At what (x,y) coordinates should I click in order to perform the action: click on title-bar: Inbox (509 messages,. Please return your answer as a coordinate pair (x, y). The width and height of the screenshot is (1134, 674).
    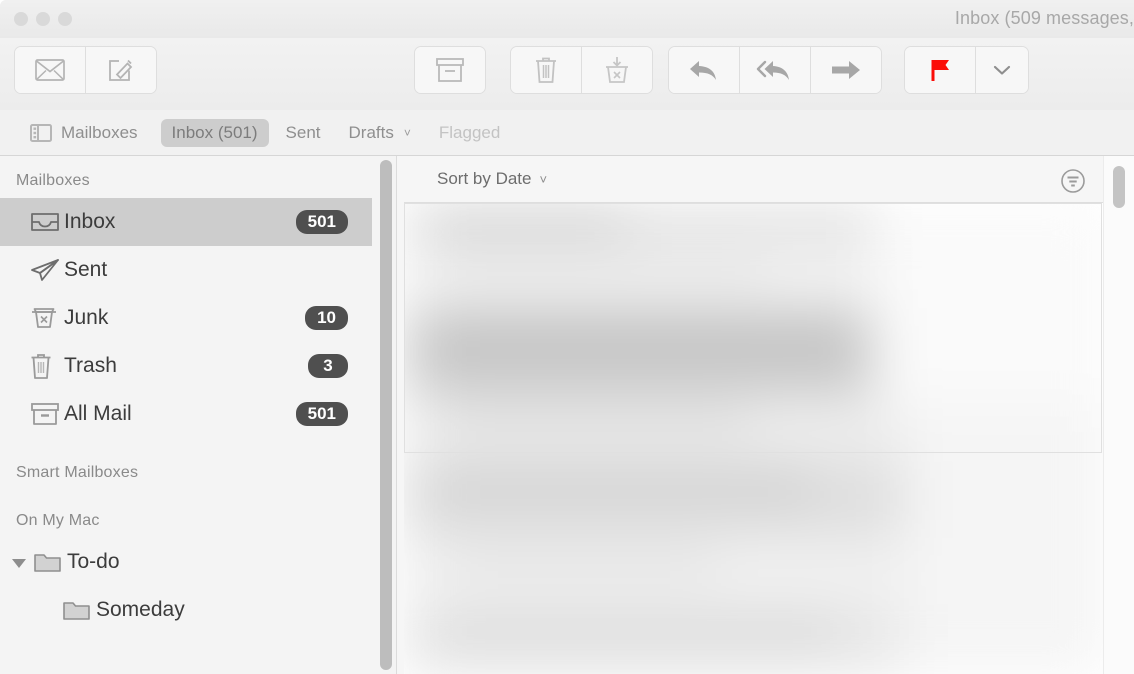
    Looking at the image, I should click on (567, 19).